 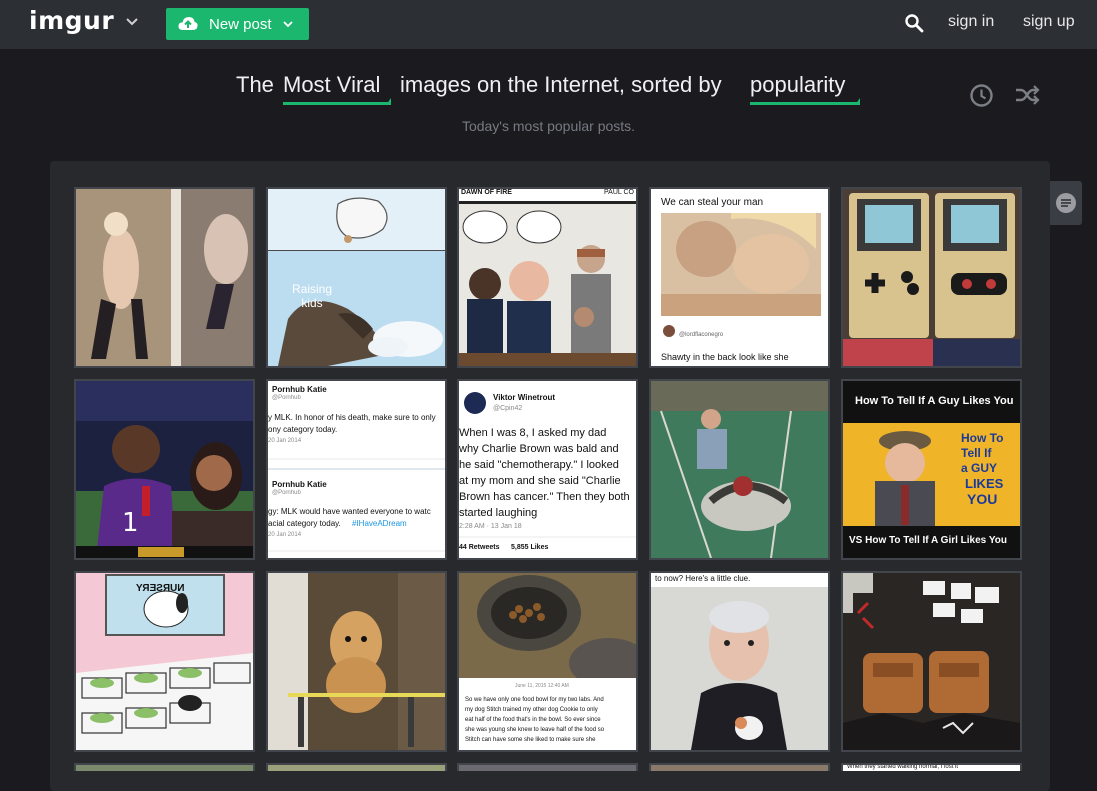 I want to click on tile-caption: Raising kids, so click(x=312, y=296).